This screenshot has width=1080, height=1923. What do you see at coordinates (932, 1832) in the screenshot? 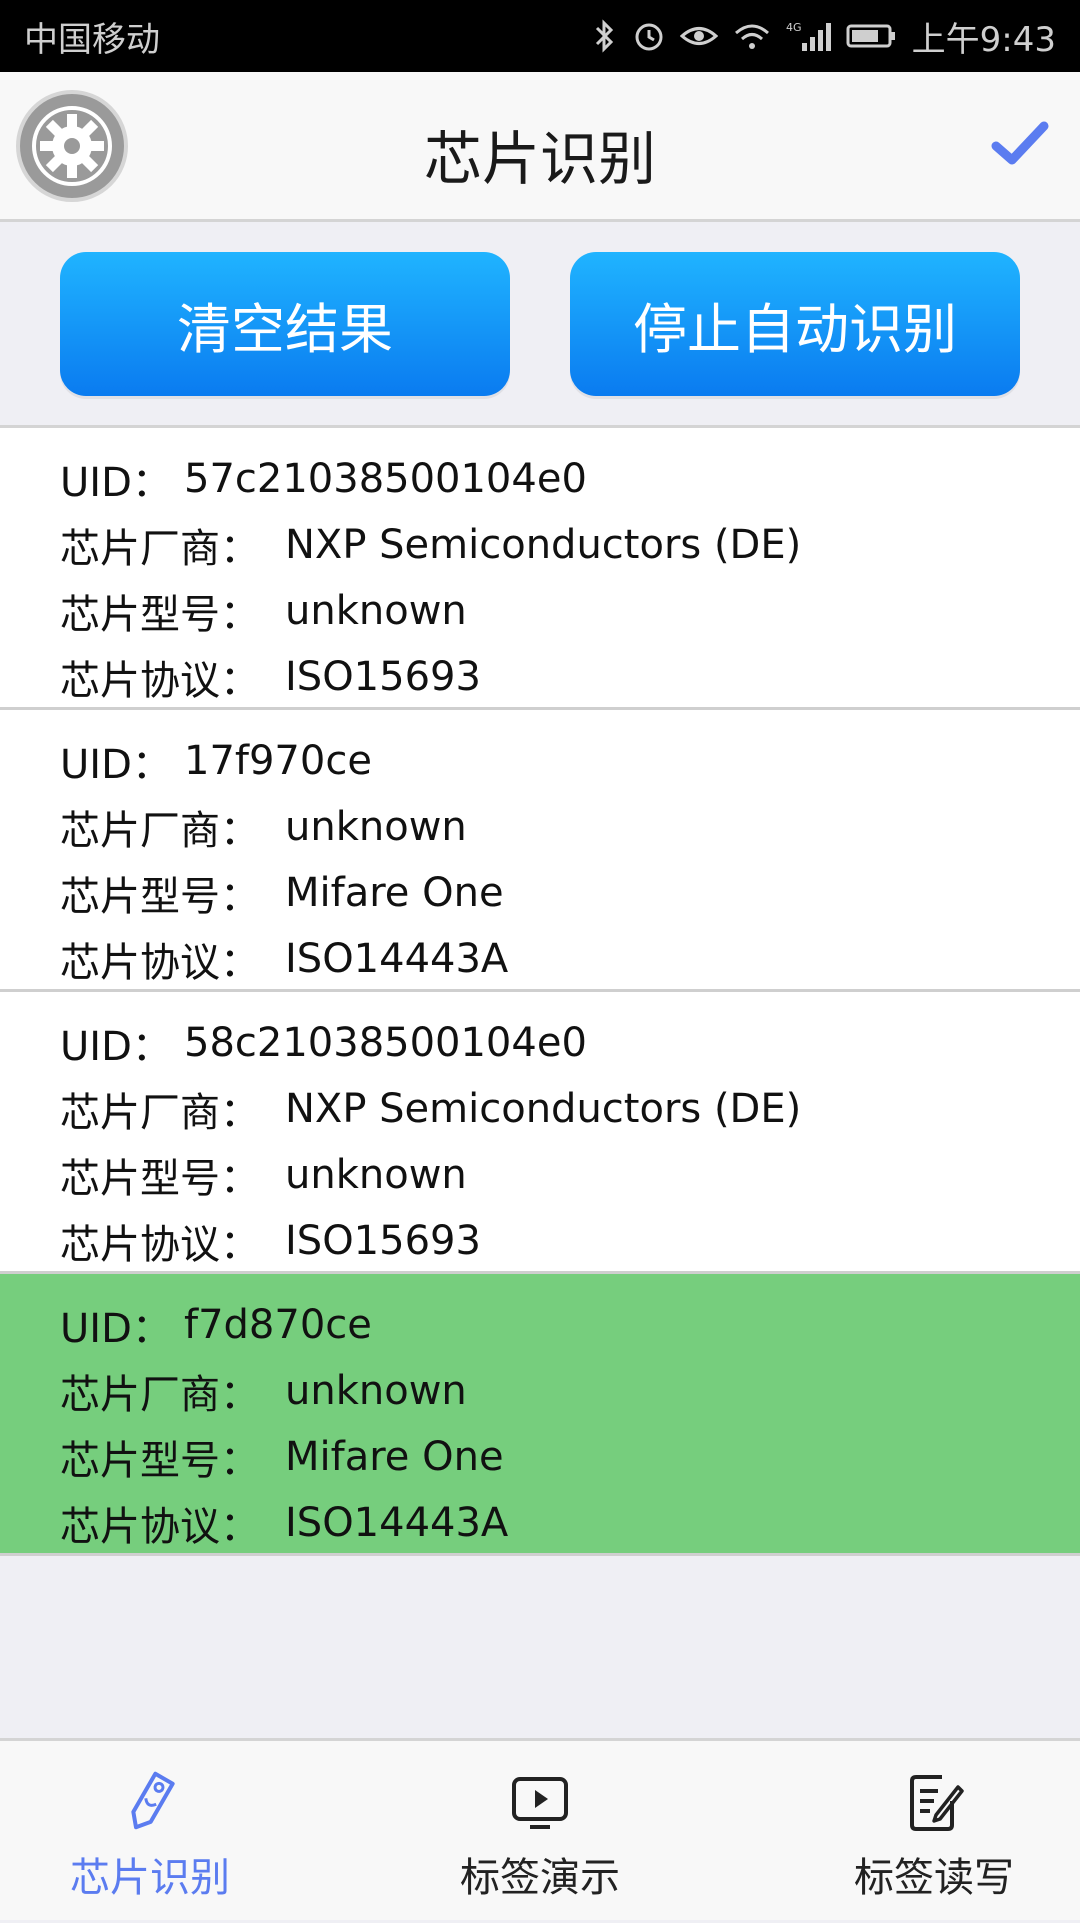
I see `tab-tag-read-write: 标签读写` at bounding box center [932, 1832].